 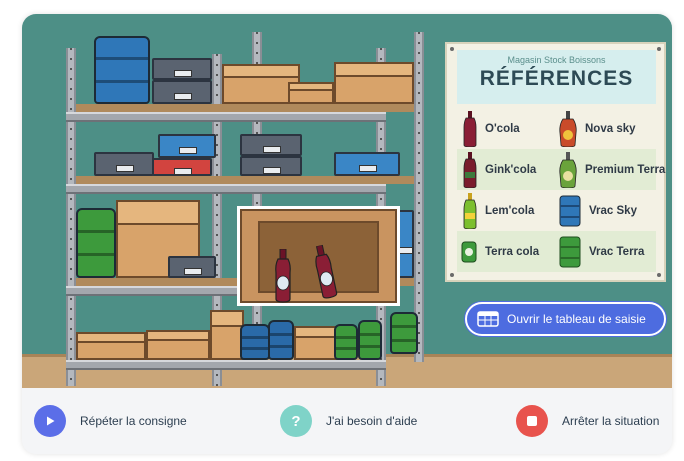 I want to click on references-header: Magasin Stock Boissons RÉFÉRENCES, so click(x=556, y=77).